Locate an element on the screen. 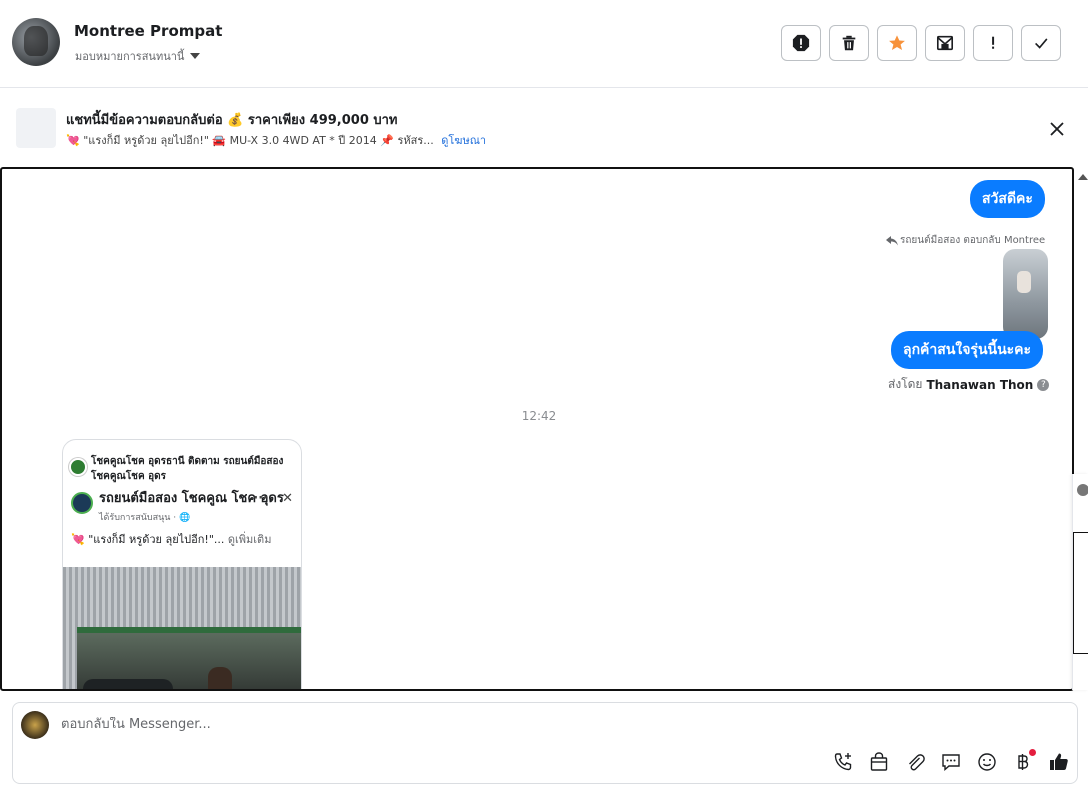 The width and height of the screenshot is (1088, 797). saved-replies-button is located at coordinates (951, 762).